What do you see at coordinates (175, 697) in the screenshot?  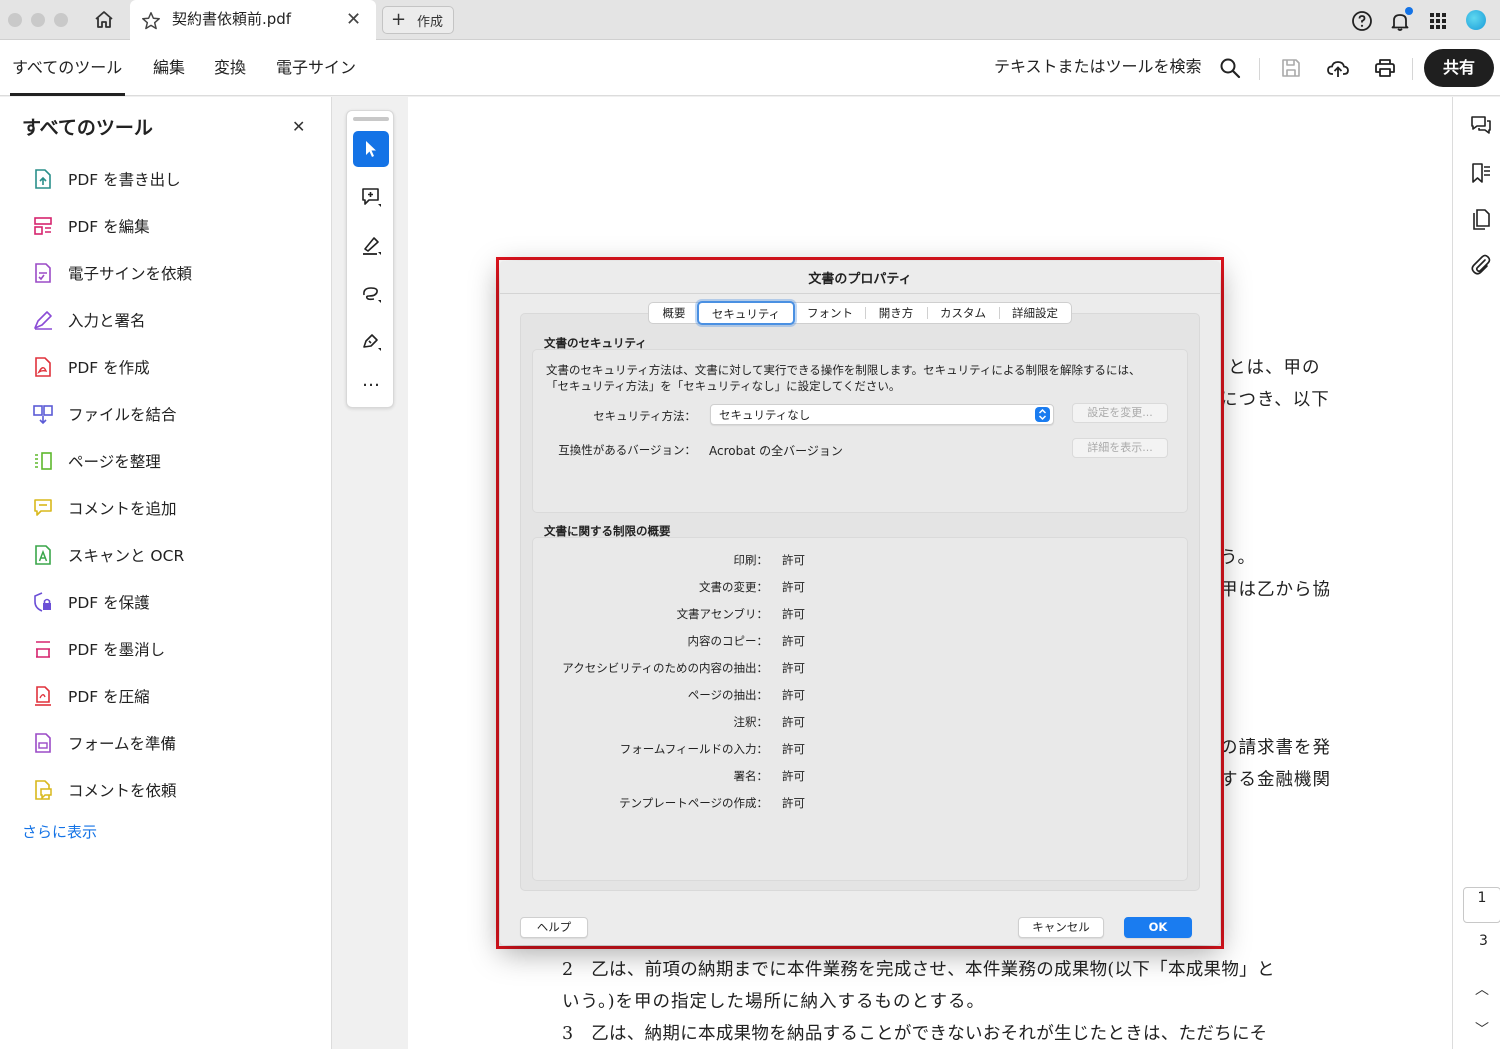 I see `tool-compress-pdf: PDF を圧縮` at bounding box center [175, 697].